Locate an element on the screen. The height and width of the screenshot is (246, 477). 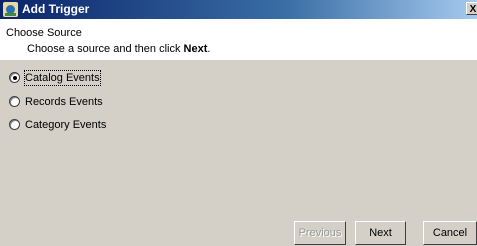
title-bar: Add Trigger X is located at coordinates (238, 9).